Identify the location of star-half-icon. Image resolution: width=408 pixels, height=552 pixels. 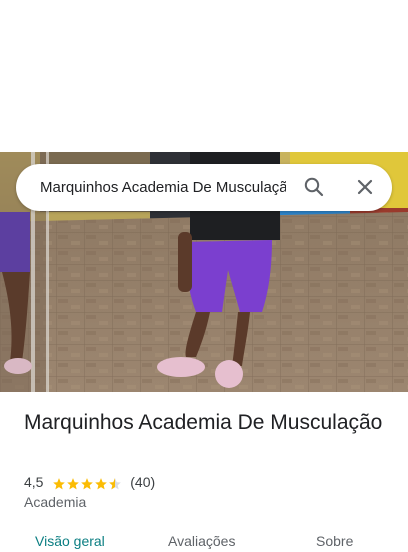
(115, 483).